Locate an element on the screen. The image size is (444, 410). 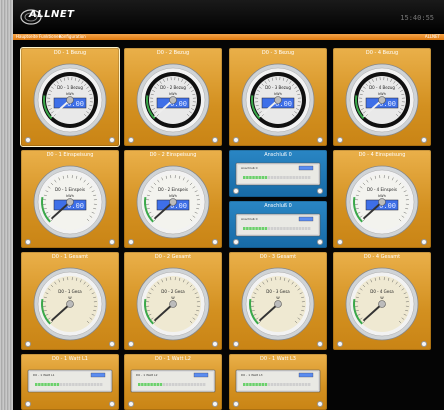
widget-tile: D0 - 3 Bezug D0 - 3 Bezug kWh 0.00 is located at coordinates (278, 97).